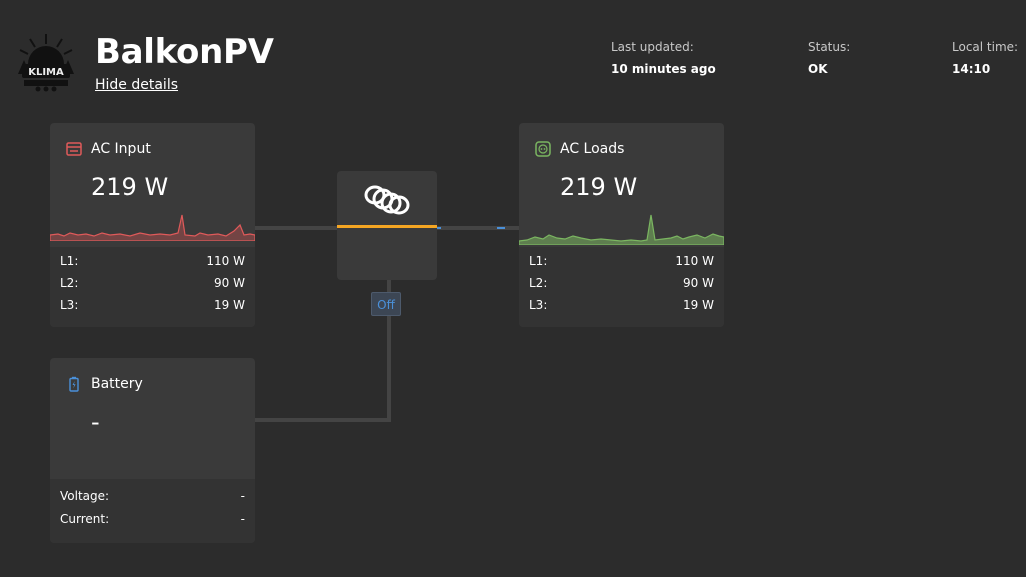 Image resolution: width=1026 pixels, height=577 pixels. What do you see at coordinates (74, 384) in the screenshot?
I see `battery-icon` at bounding box center [74, 384].